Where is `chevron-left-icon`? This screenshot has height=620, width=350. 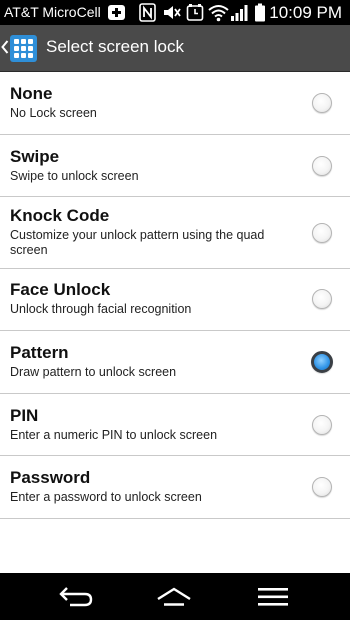
chevron-left-icon is located at coordinates (5, 47).